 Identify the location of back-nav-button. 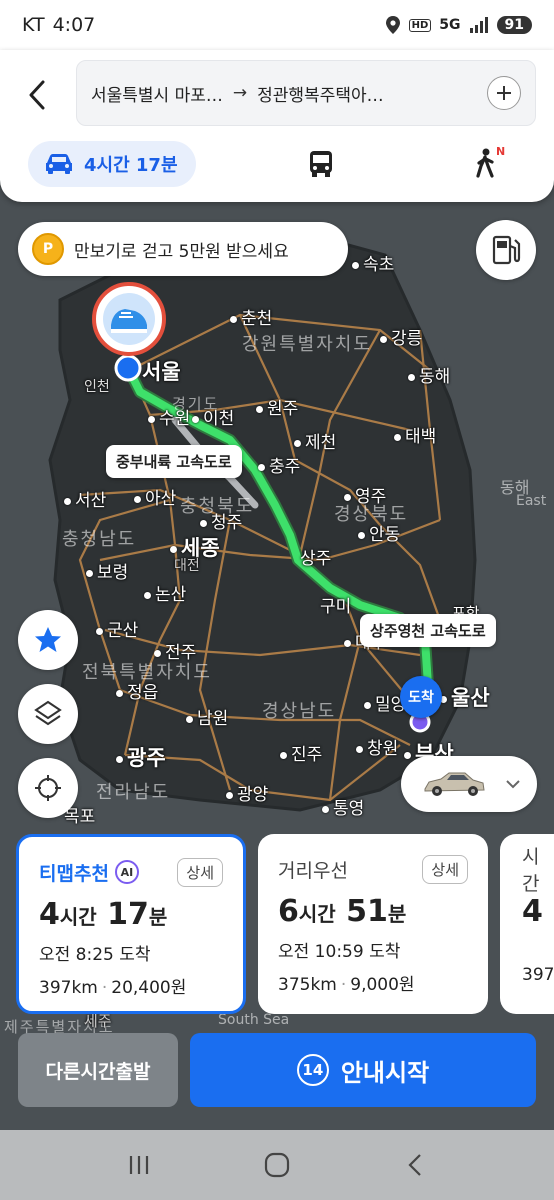
(415, 1165).